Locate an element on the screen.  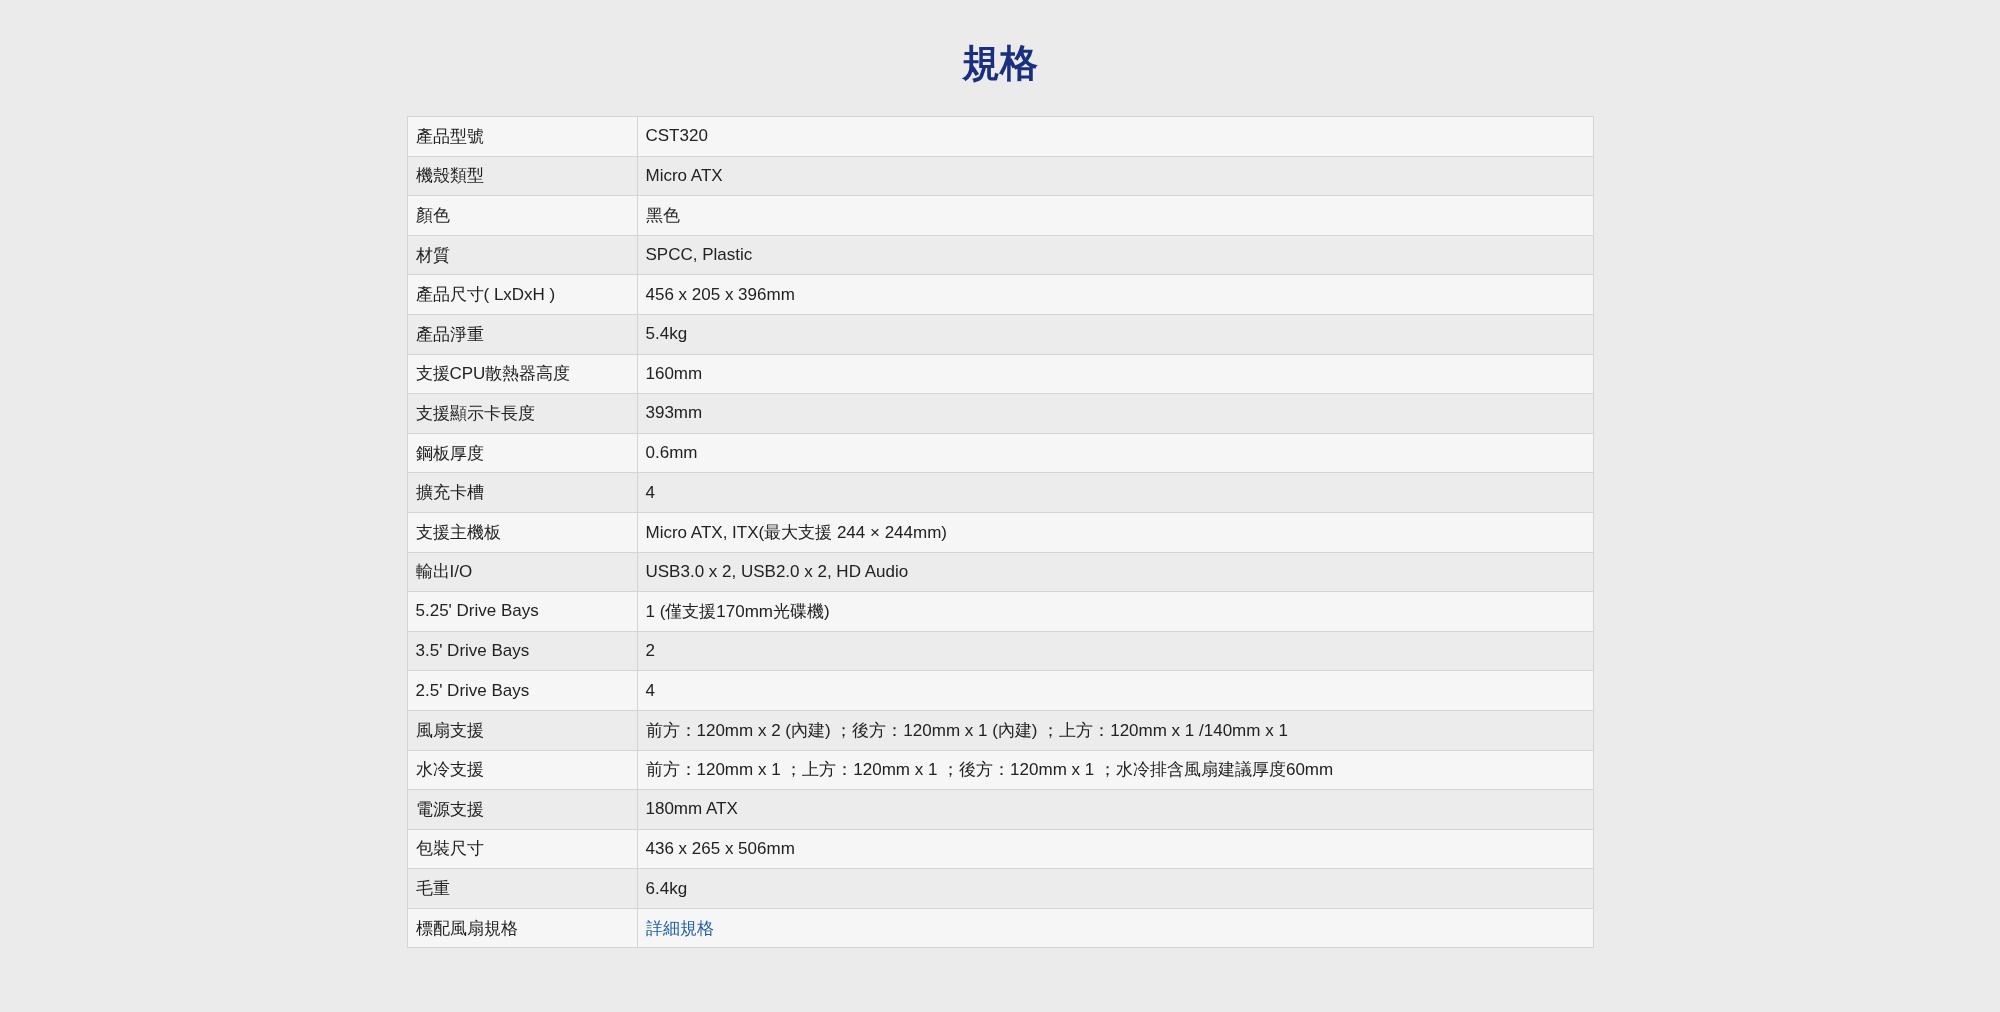
spec-value: 2 is located at coordinates (1115, 651).